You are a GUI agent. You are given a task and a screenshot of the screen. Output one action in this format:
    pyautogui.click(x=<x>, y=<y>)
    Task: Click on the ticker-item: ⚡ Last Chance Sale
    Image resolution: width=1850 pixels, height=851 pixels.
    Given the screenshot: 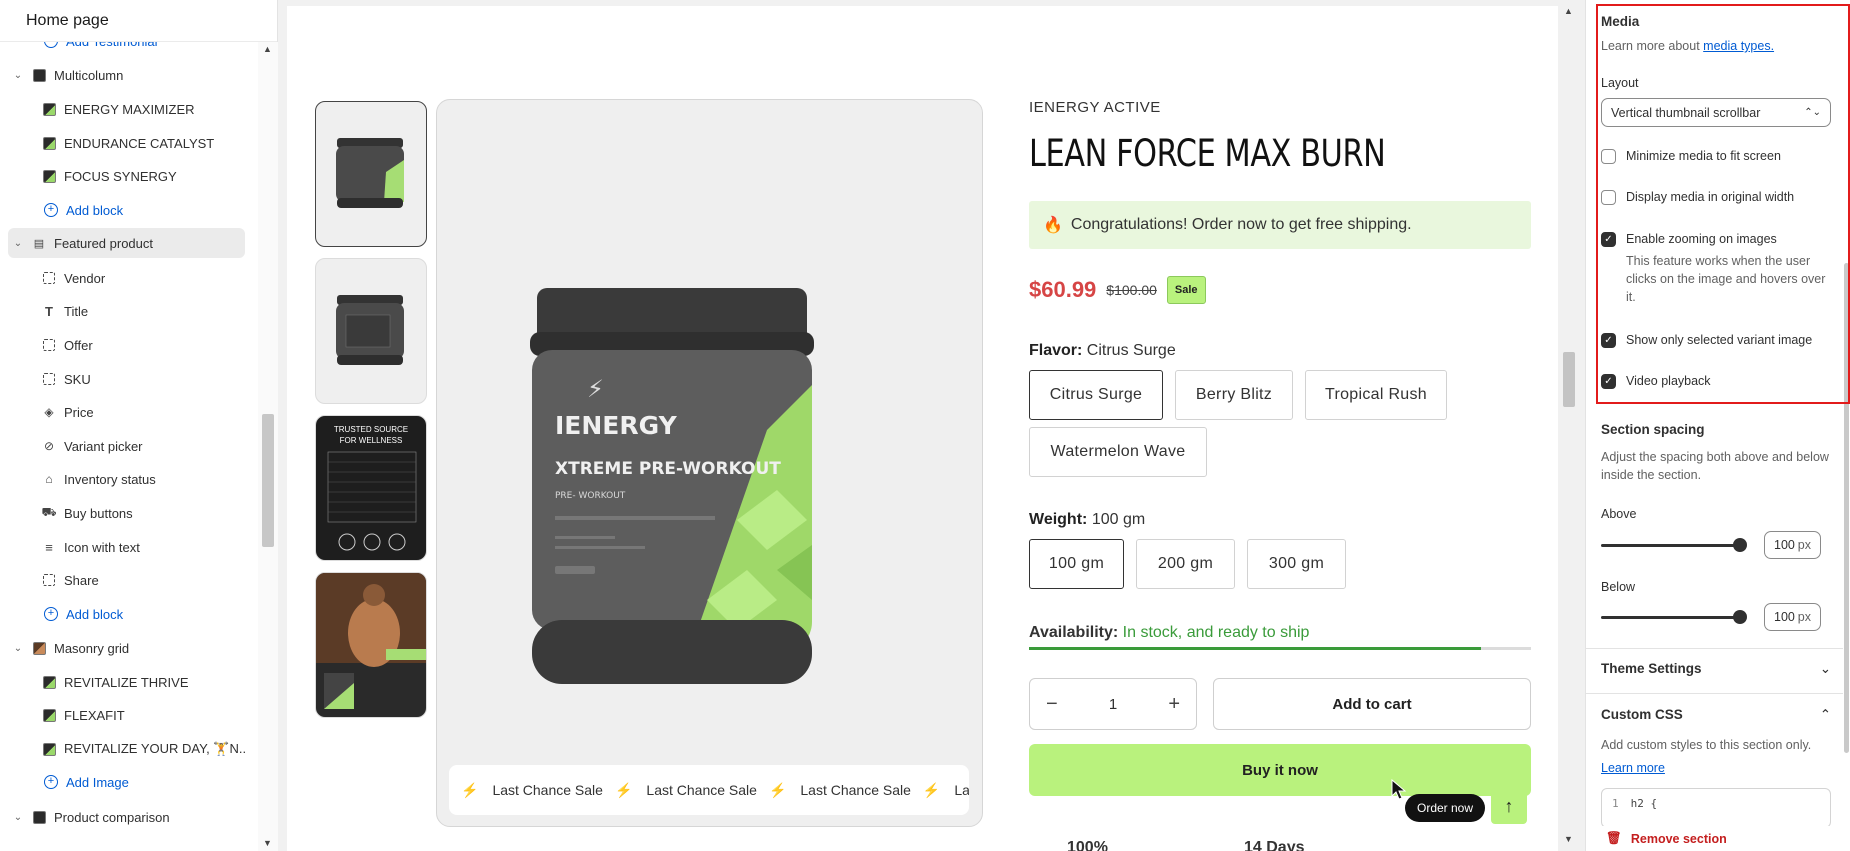 What is the action you would take?
    pyautogui.click(x=532, y=790)
    